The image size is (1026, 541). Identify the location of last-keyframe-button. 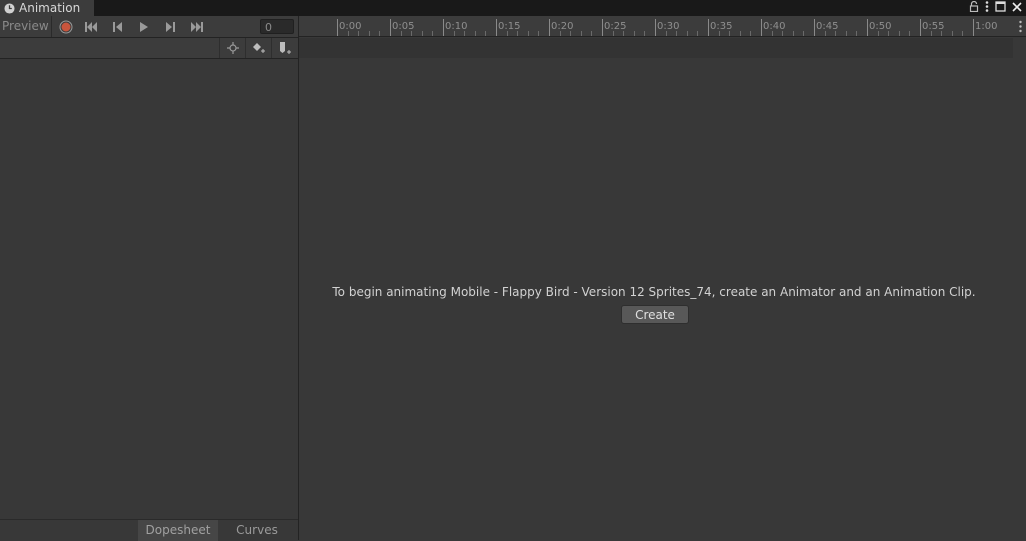
(196, 26).